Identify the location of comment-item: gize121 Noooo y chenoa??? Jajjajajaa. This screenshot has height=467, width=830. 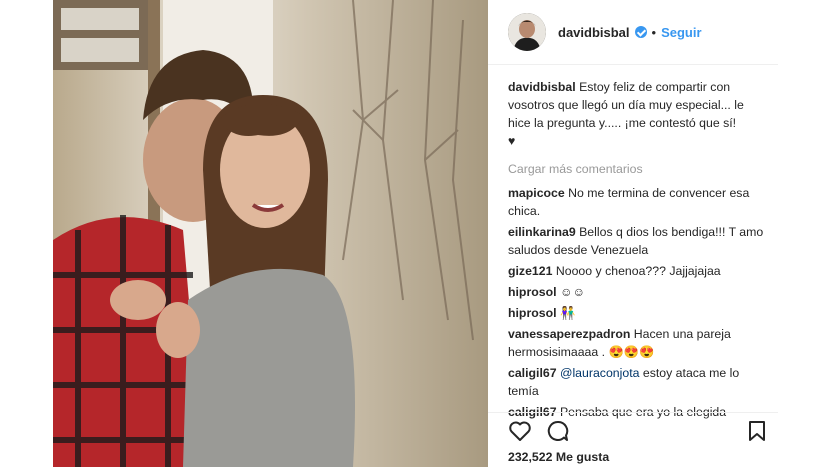
(638, 271).